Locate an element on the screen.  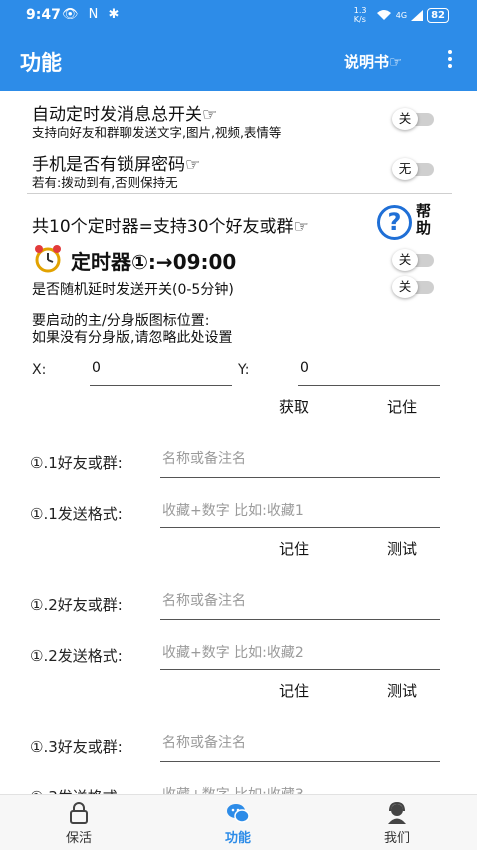
signal-icon: 4G is located at coordinates (401, 15).